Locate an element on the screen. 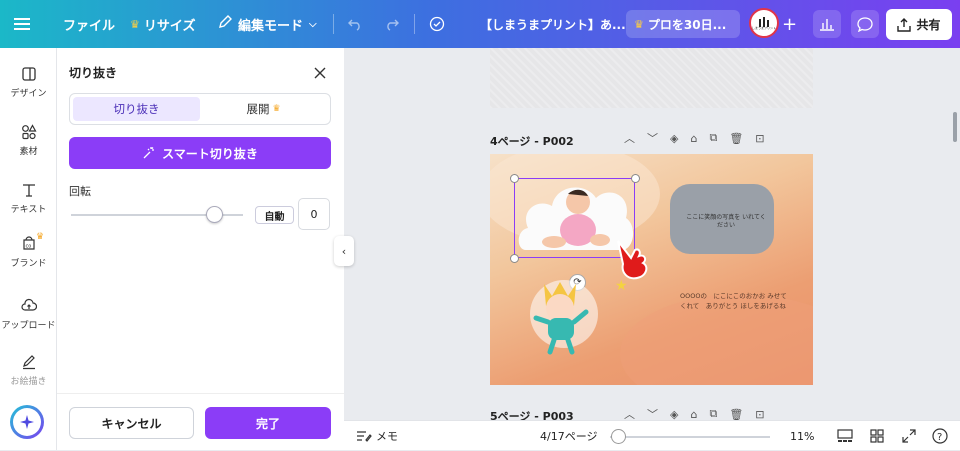  sidebar-item-label: デザイン is located at coordinates (28, 94).